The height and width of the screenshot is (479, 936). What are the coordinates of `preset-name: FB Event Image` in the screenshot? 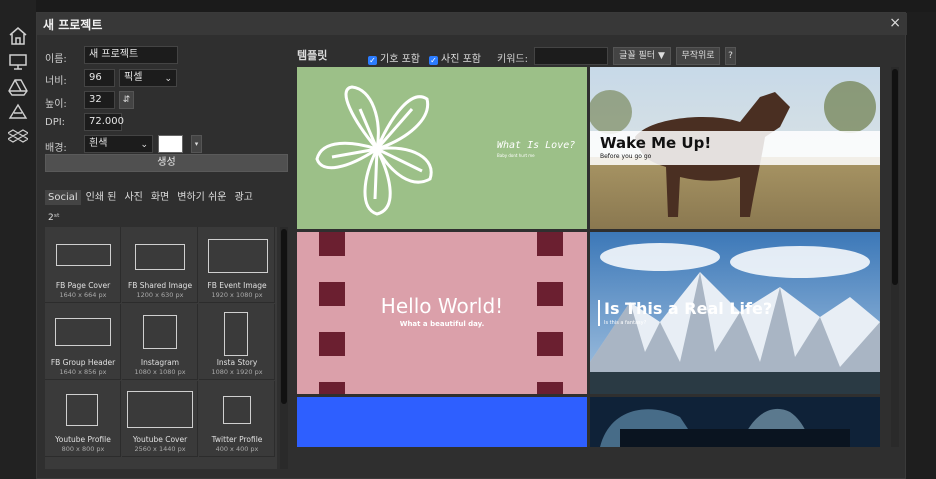 It's located at (237, 285).